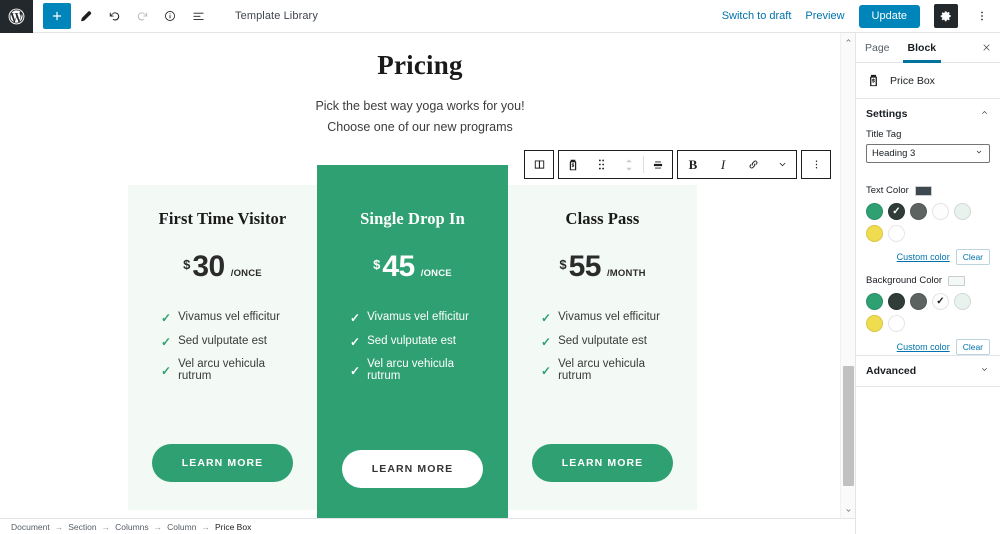  I want to click on bold-icon: B, so click(693, 164).